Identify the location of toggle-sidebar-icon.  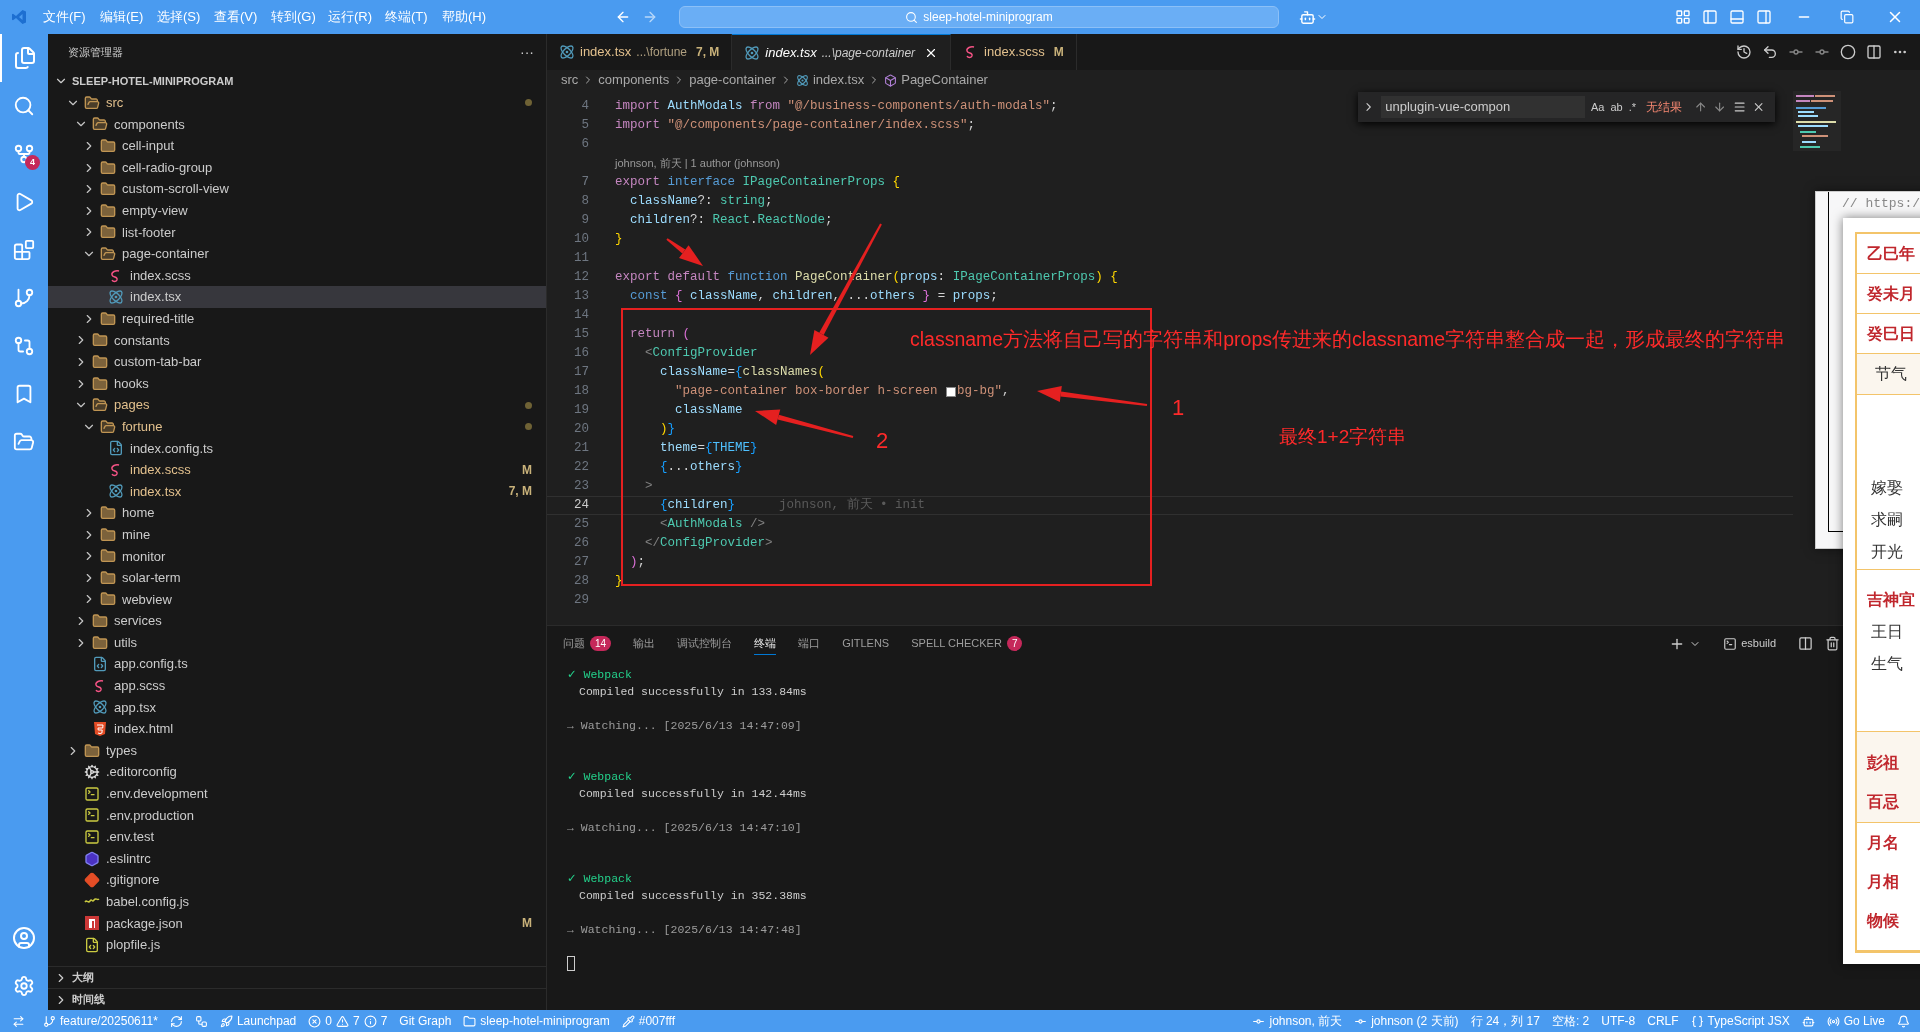
(1710, 17).